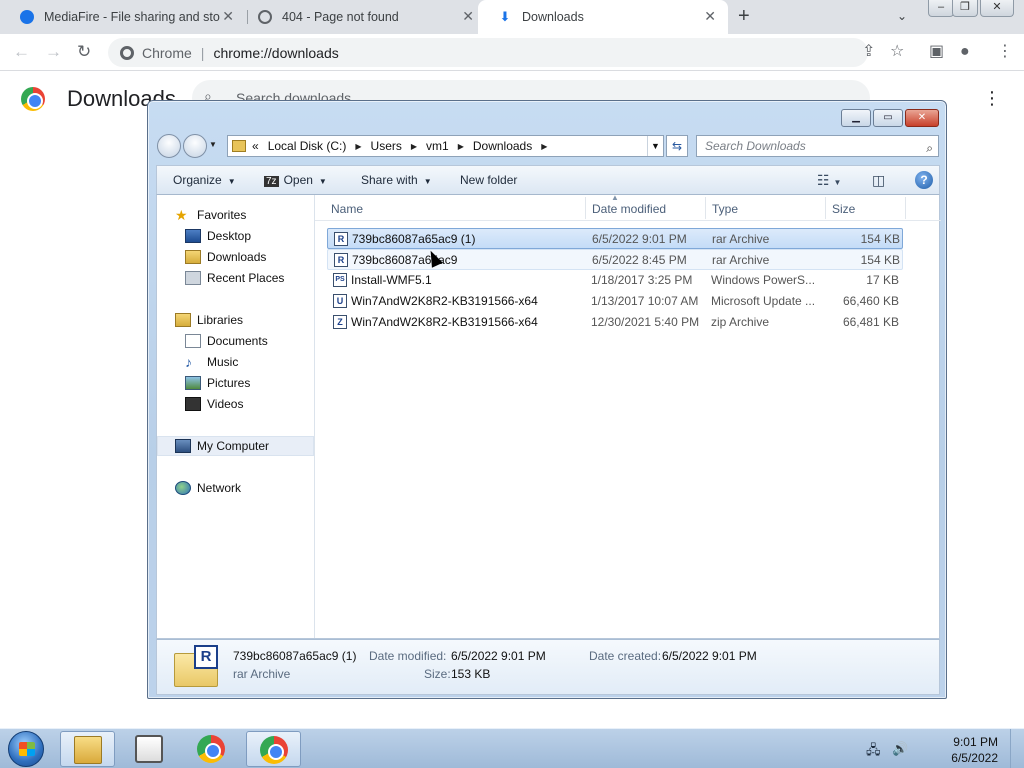 The width and height of the screenshot is (1024, 768). Describe the element at coordinates (625, 656) in the screenshot. I see `details-created-label: Date created:` at that location.